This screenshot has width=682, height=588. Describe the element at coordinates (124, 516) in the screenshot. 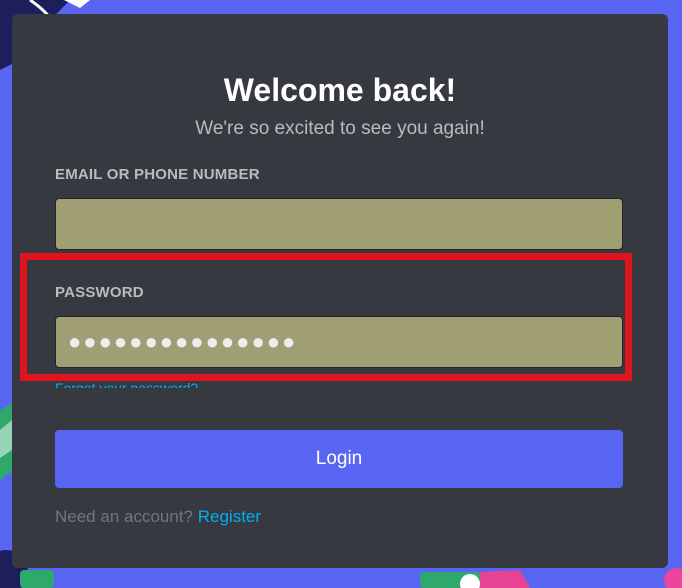

I see `need-account-text: Need an account?` at that location.